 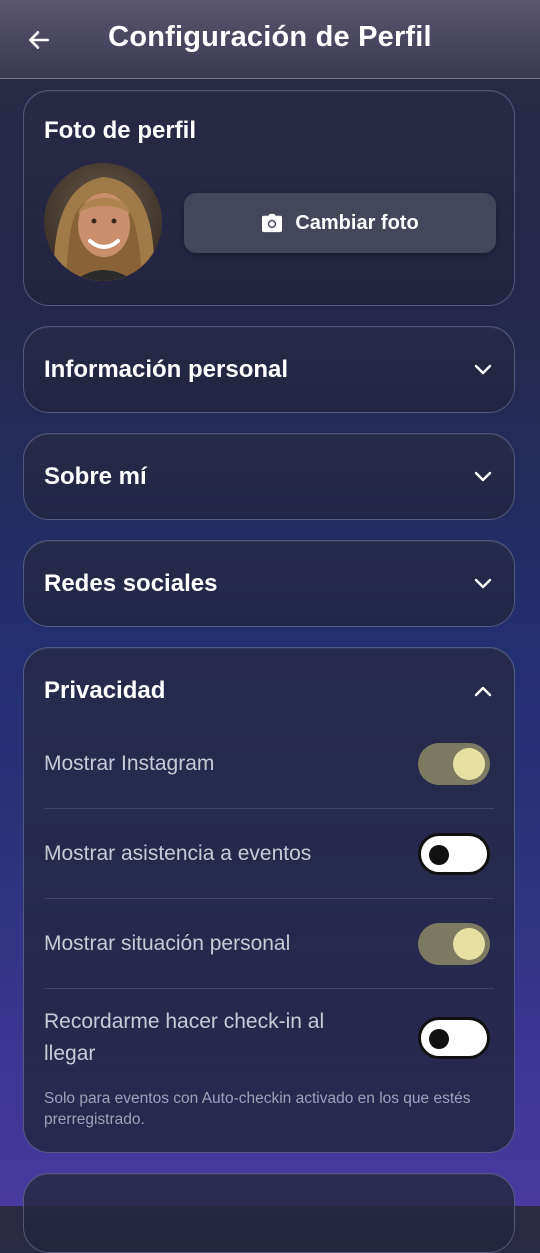 What do you see at coordinates (454, 1038) in the screenshot?
I see `toggle-checkin-reminder` at bounding box center [454, 1038].